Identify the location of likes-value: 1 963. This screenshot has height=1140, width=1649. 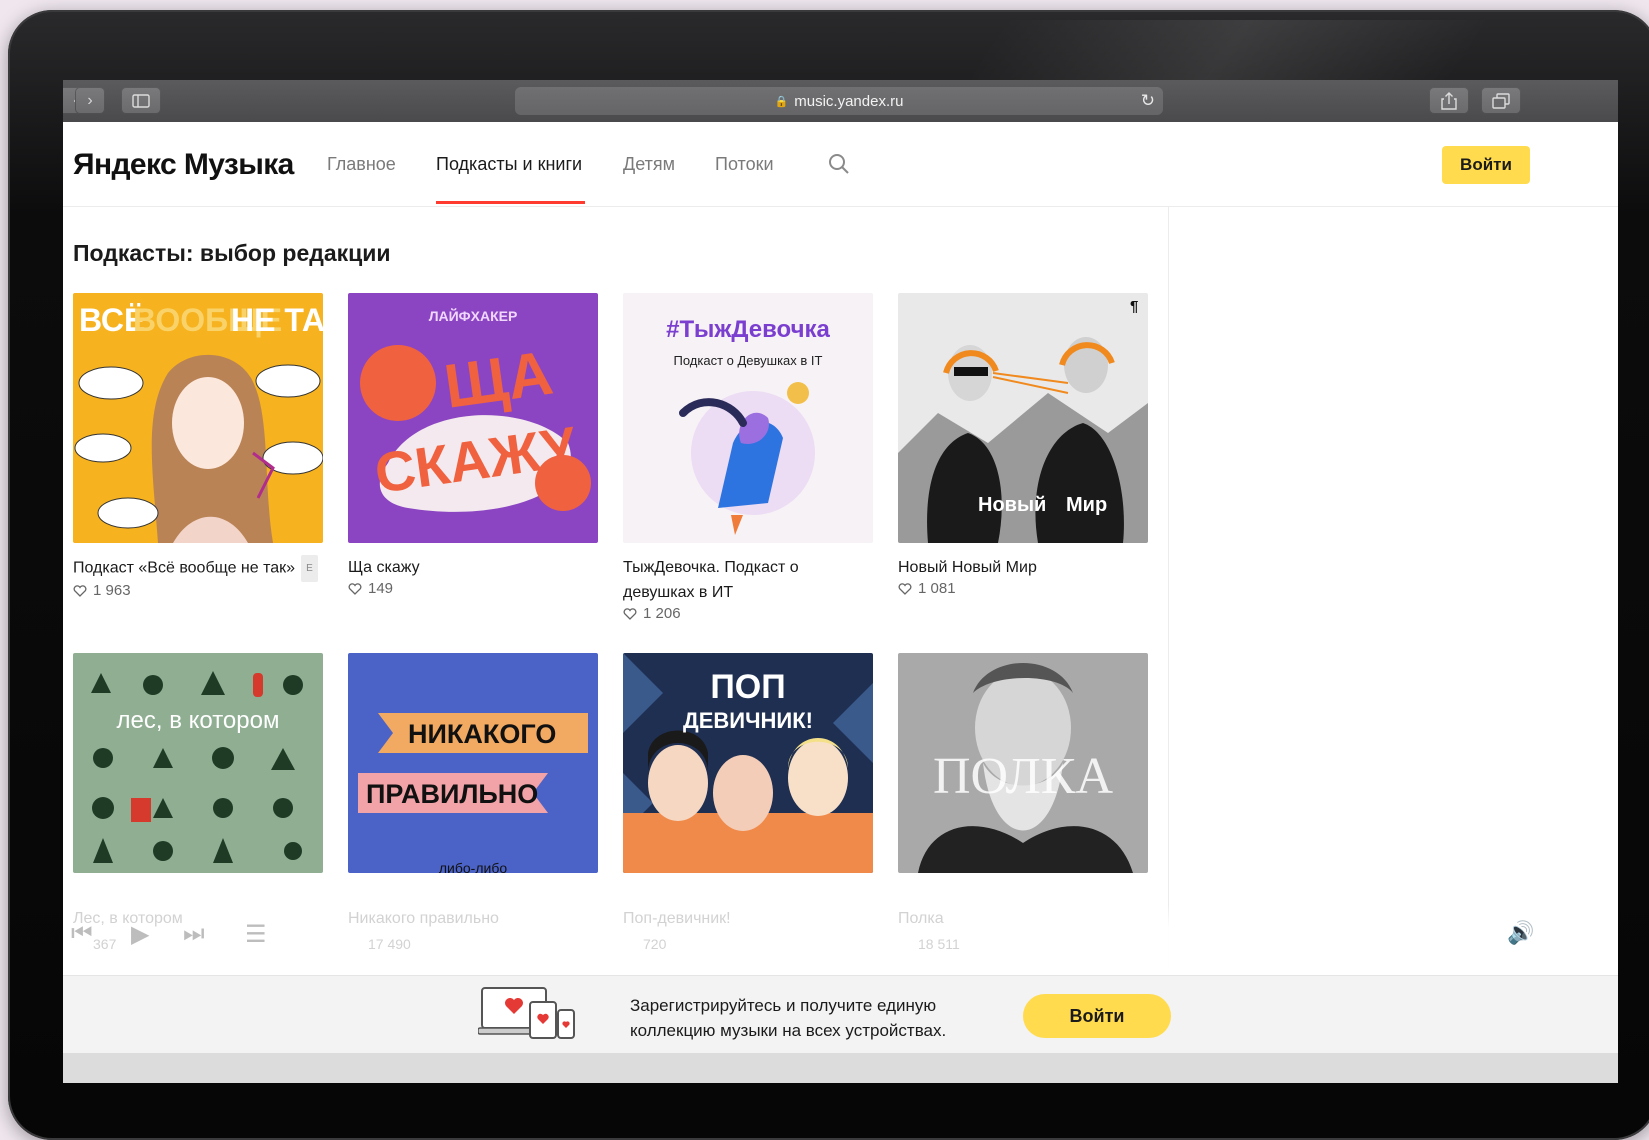
(112, 590).